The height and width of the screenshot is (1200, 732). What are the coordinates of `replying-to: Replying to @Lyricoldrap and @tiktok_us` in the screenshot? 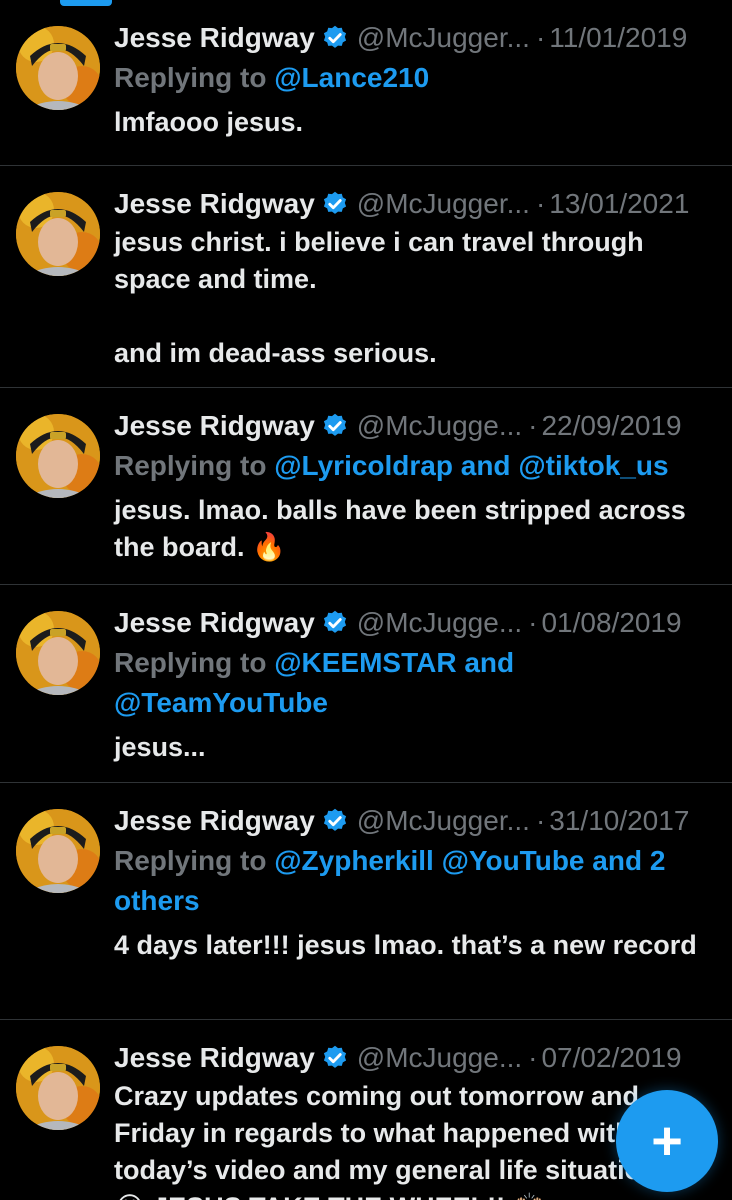 It's located at (415, 466).